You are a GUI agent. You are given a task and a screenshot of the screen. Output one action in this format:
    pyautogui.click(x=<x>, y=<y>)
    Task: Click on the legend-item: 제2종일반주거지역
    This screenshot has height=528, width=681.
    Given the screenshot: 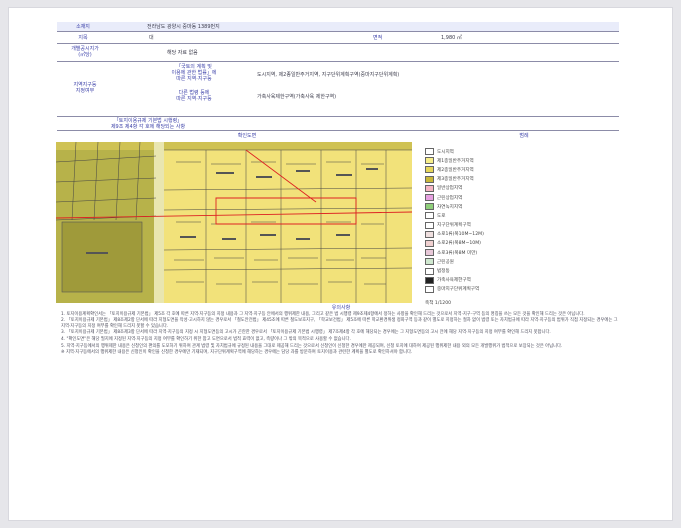 What is the action you would take?
    pyautogui.click(x=490, y=169)
    